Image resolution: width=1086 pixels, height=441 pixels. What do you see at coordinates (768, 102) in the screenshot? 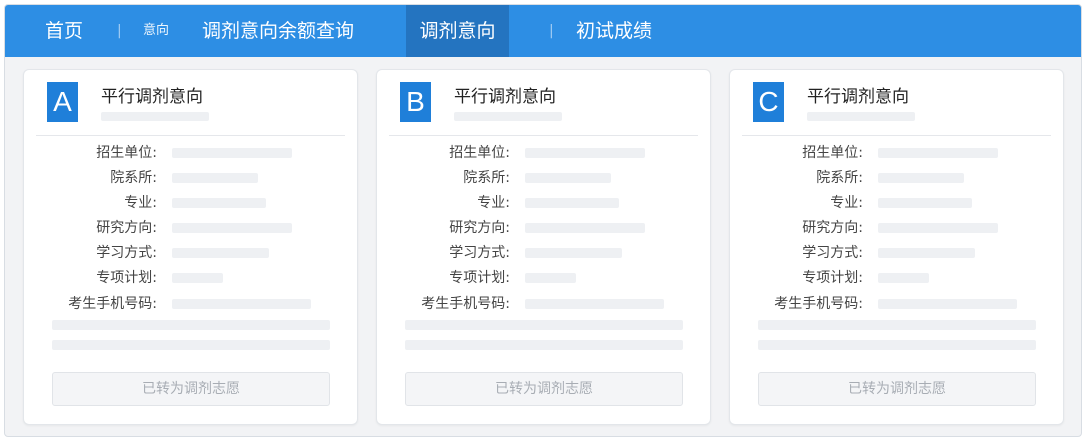
I see `card-letter-badge: C` at bounding box center [768, 102].